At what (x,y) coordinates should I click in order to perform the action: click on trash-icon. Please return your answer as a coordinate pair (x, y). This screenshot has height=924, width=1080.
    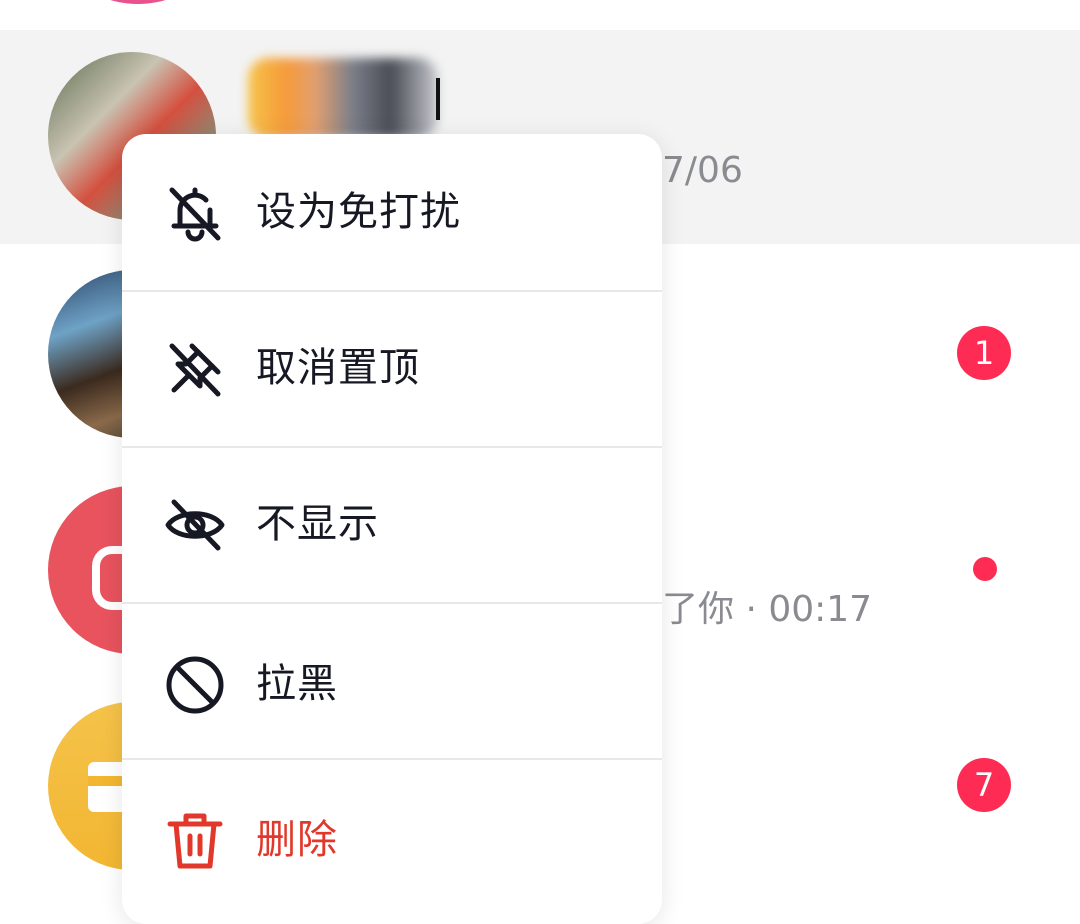
    Looking at the image, I should click on (195, 841).